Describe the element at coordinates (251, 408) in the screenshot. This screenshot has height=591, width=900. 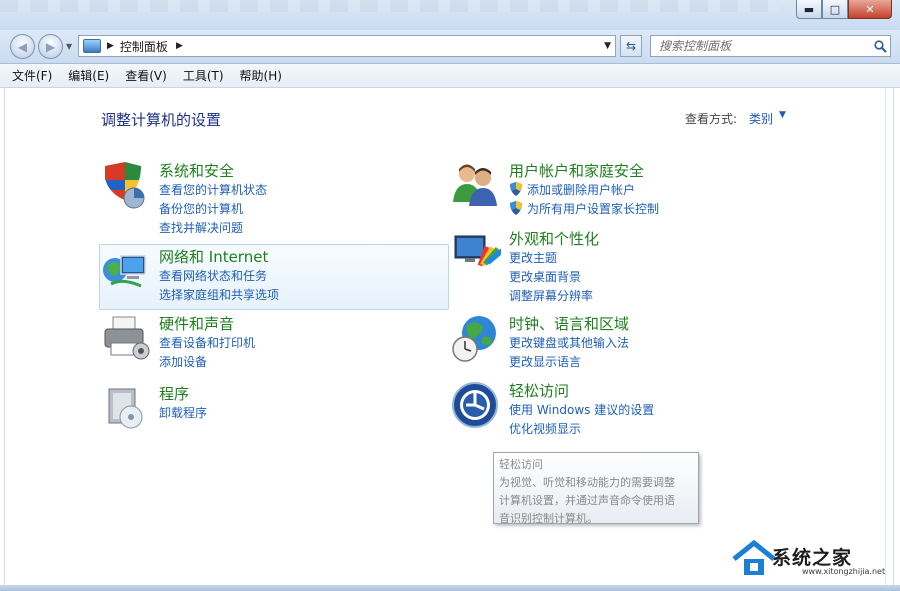
I see `category-programs: 程序 卸载程序` at that location.